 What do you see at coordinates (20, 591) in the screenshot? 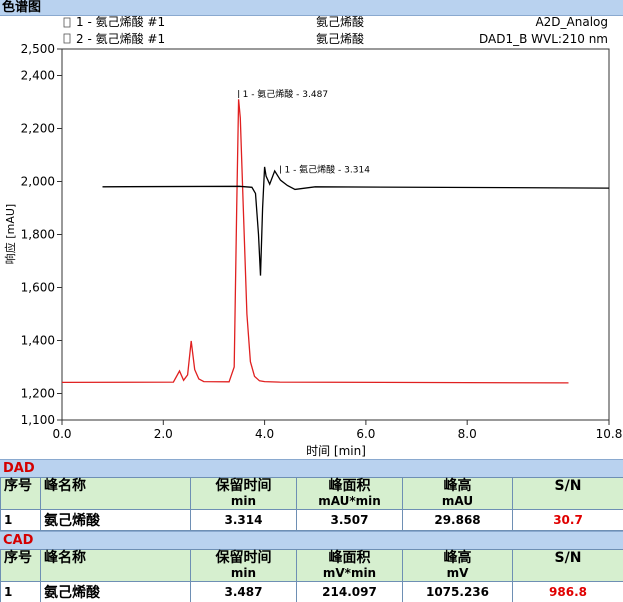
I see `cad-row-no: 1` at bounding box center [20, 591].